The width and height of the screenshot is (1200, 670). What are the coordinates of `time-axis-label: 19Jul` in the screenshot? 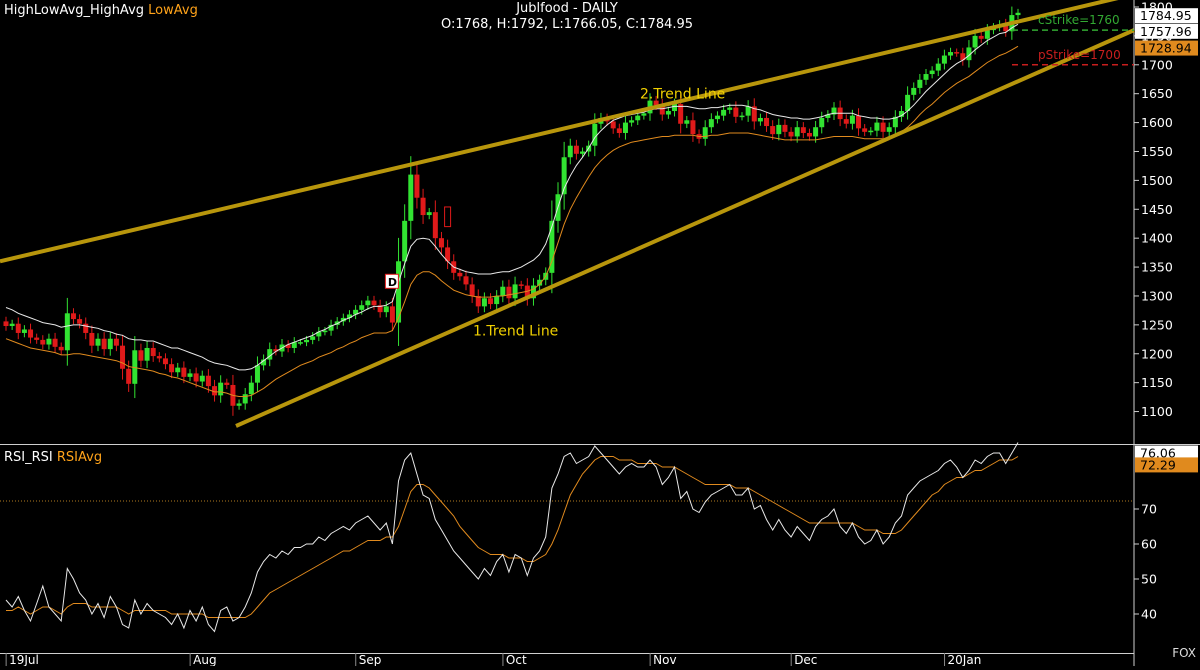 It's located at (24, 659).